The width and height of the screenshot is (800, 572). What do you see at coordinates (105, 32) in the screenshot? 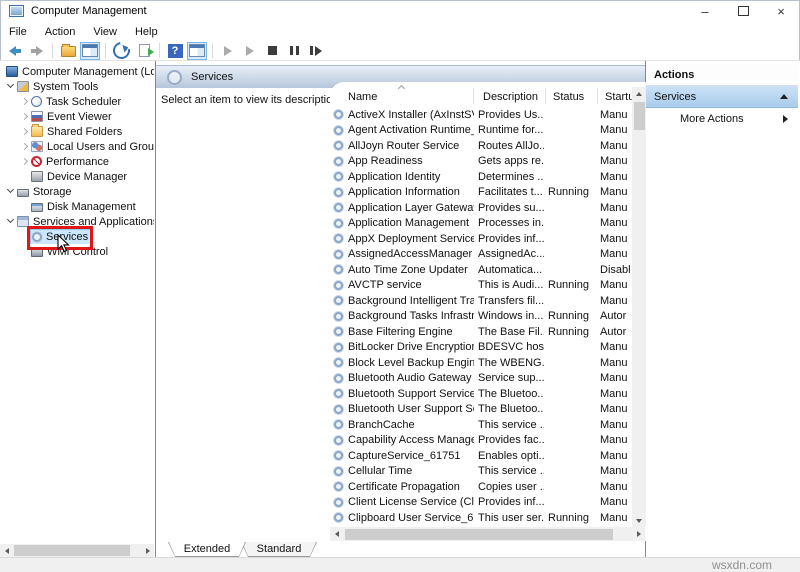
I see `menu-view: View` at bounding box center [105, 32].